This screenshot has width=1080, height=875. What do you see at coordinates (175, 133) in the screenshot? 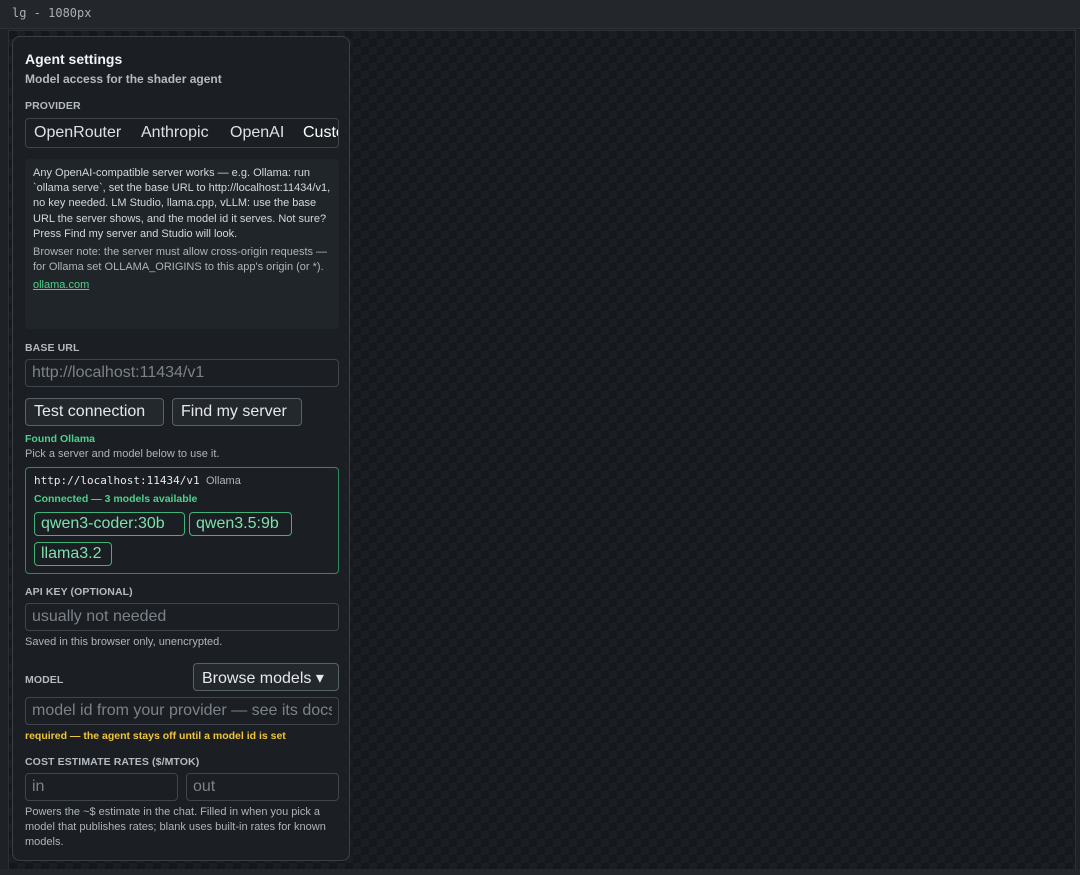
I see `tab-anthropic: Anthropic` at bounding box center [175, 133].